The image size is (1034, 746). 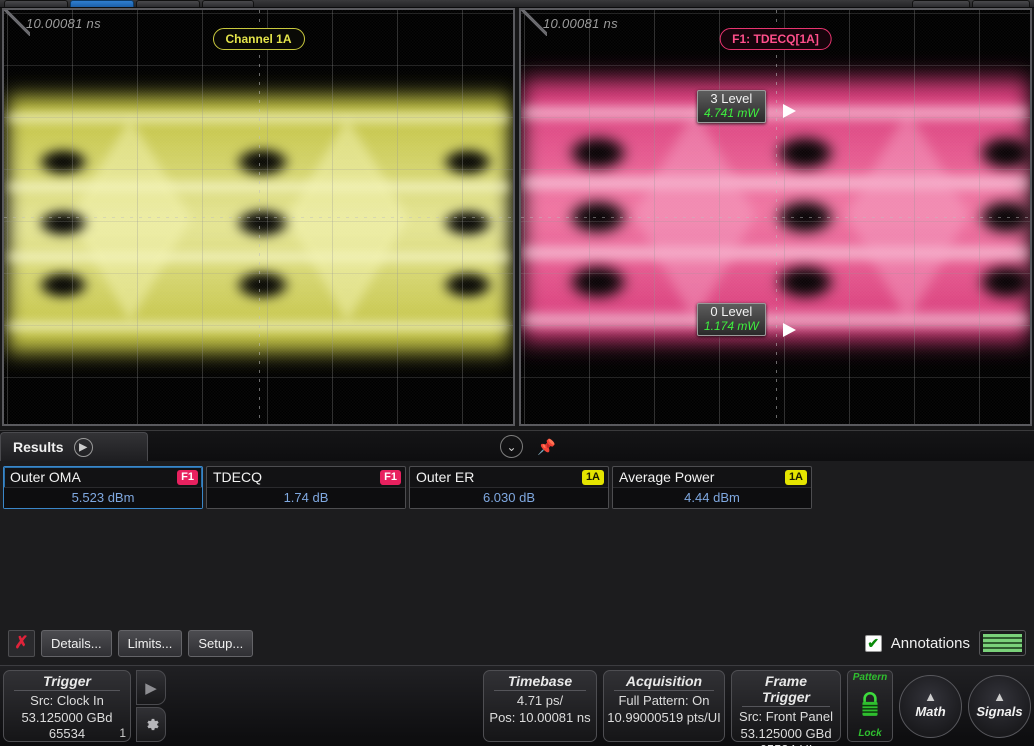 I want to click on gear-icon, so click(x=152, y=724).